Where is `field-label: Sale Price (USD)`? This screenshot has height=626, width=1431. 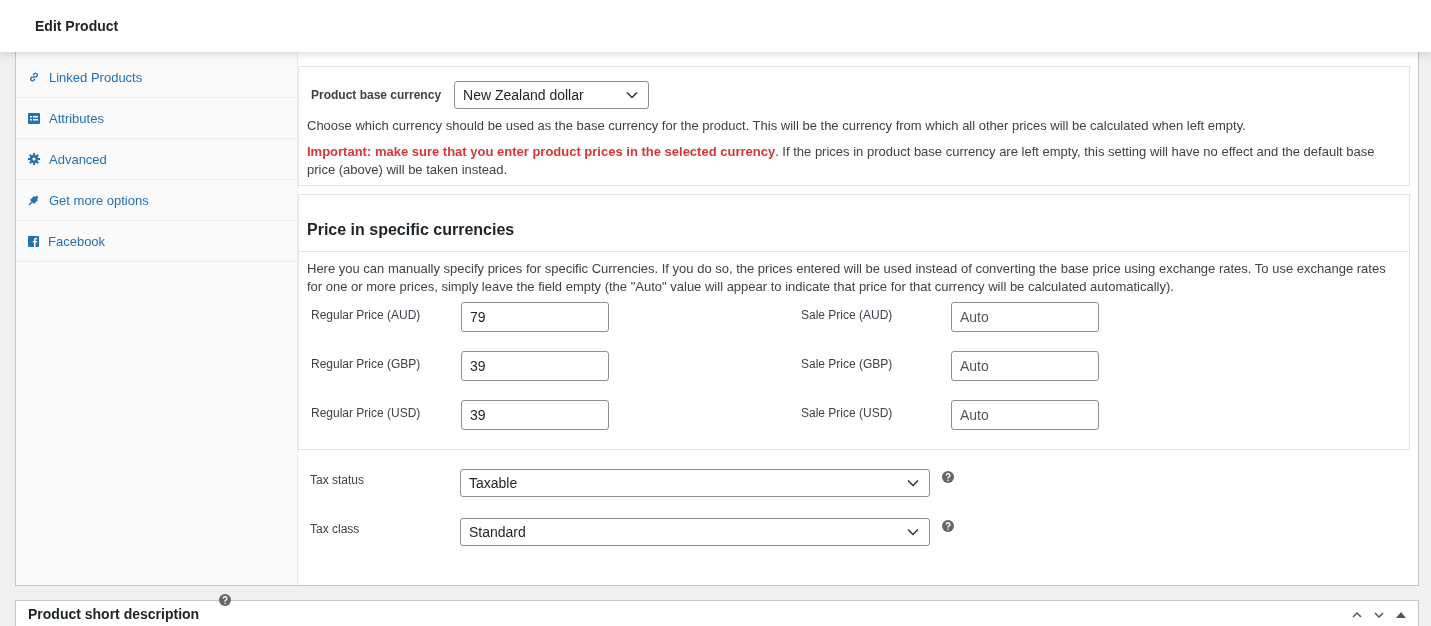
field-label: Sale Price (USD) is located at coordinates (847, 412).